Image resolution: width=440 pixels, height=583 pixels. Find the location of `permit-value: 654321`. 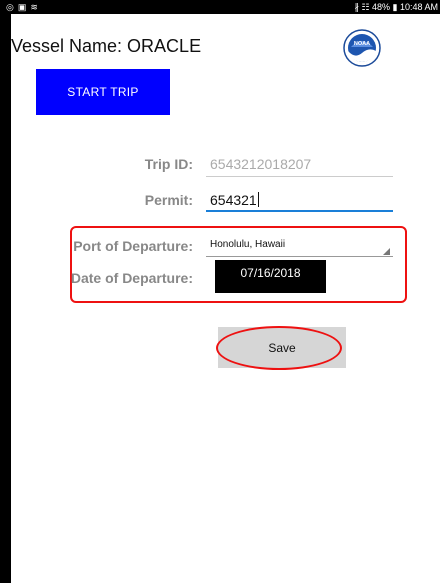

permit-value: 654321 is located at coordinates (233, 200).